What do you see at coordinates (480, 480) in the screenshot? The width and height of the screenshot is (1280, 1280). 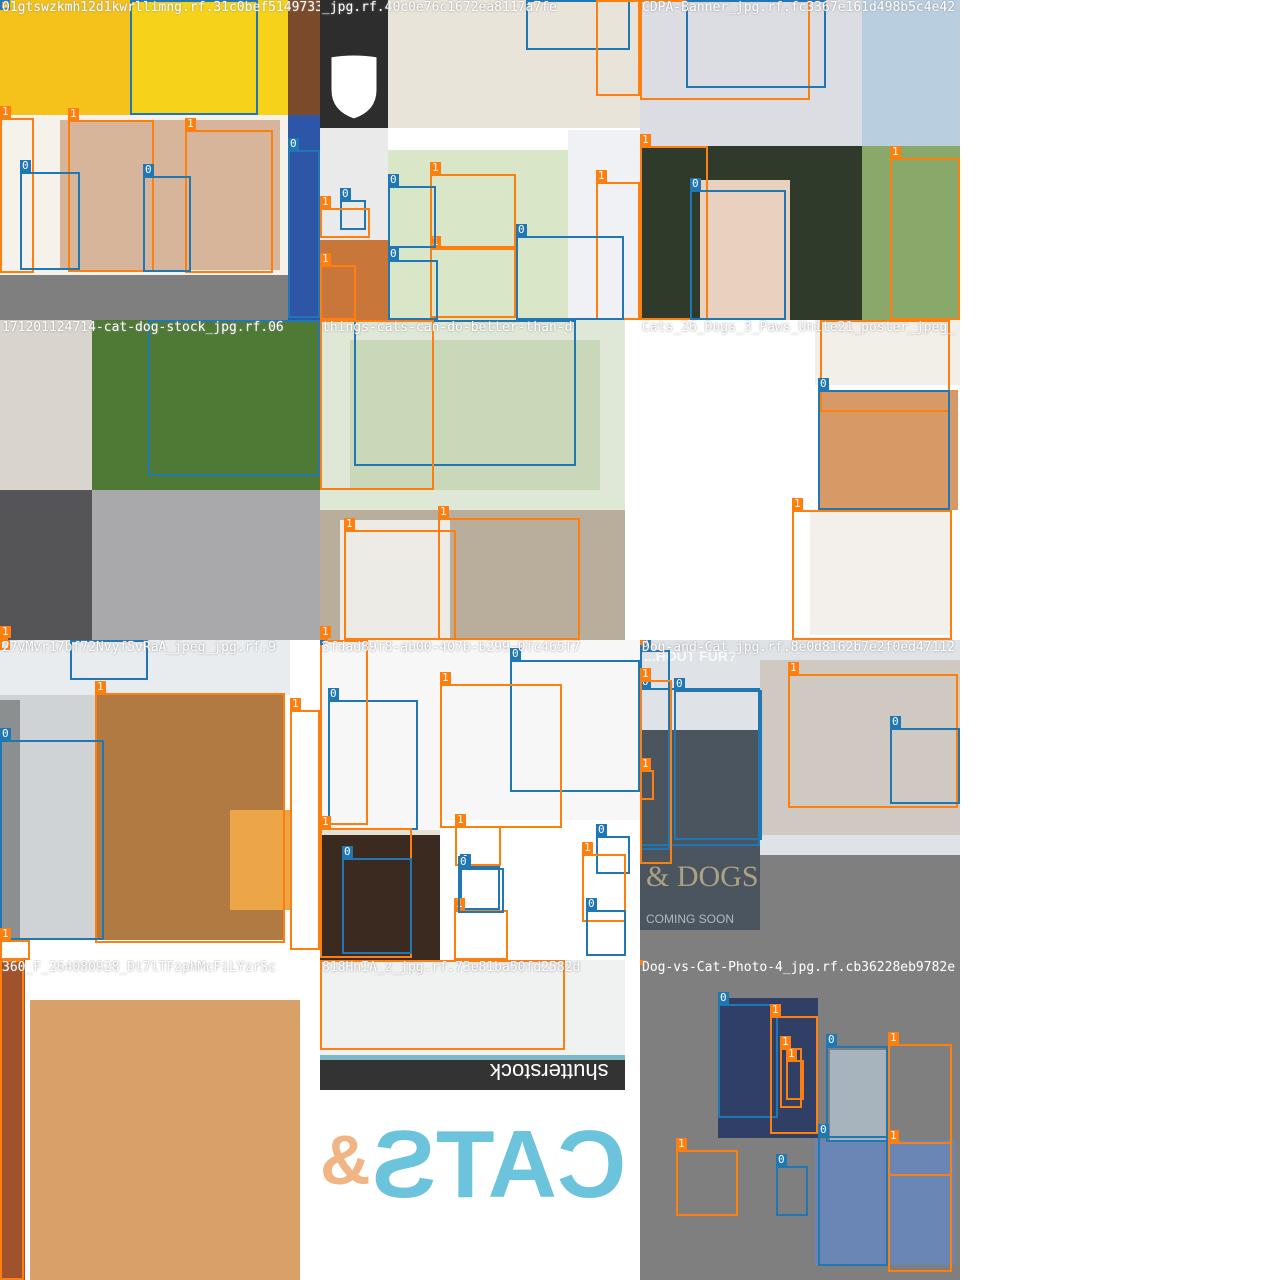 I see `mosaic-tile: 01111things-cats-can-do-better-than-d` at bounding box center [480, 480].